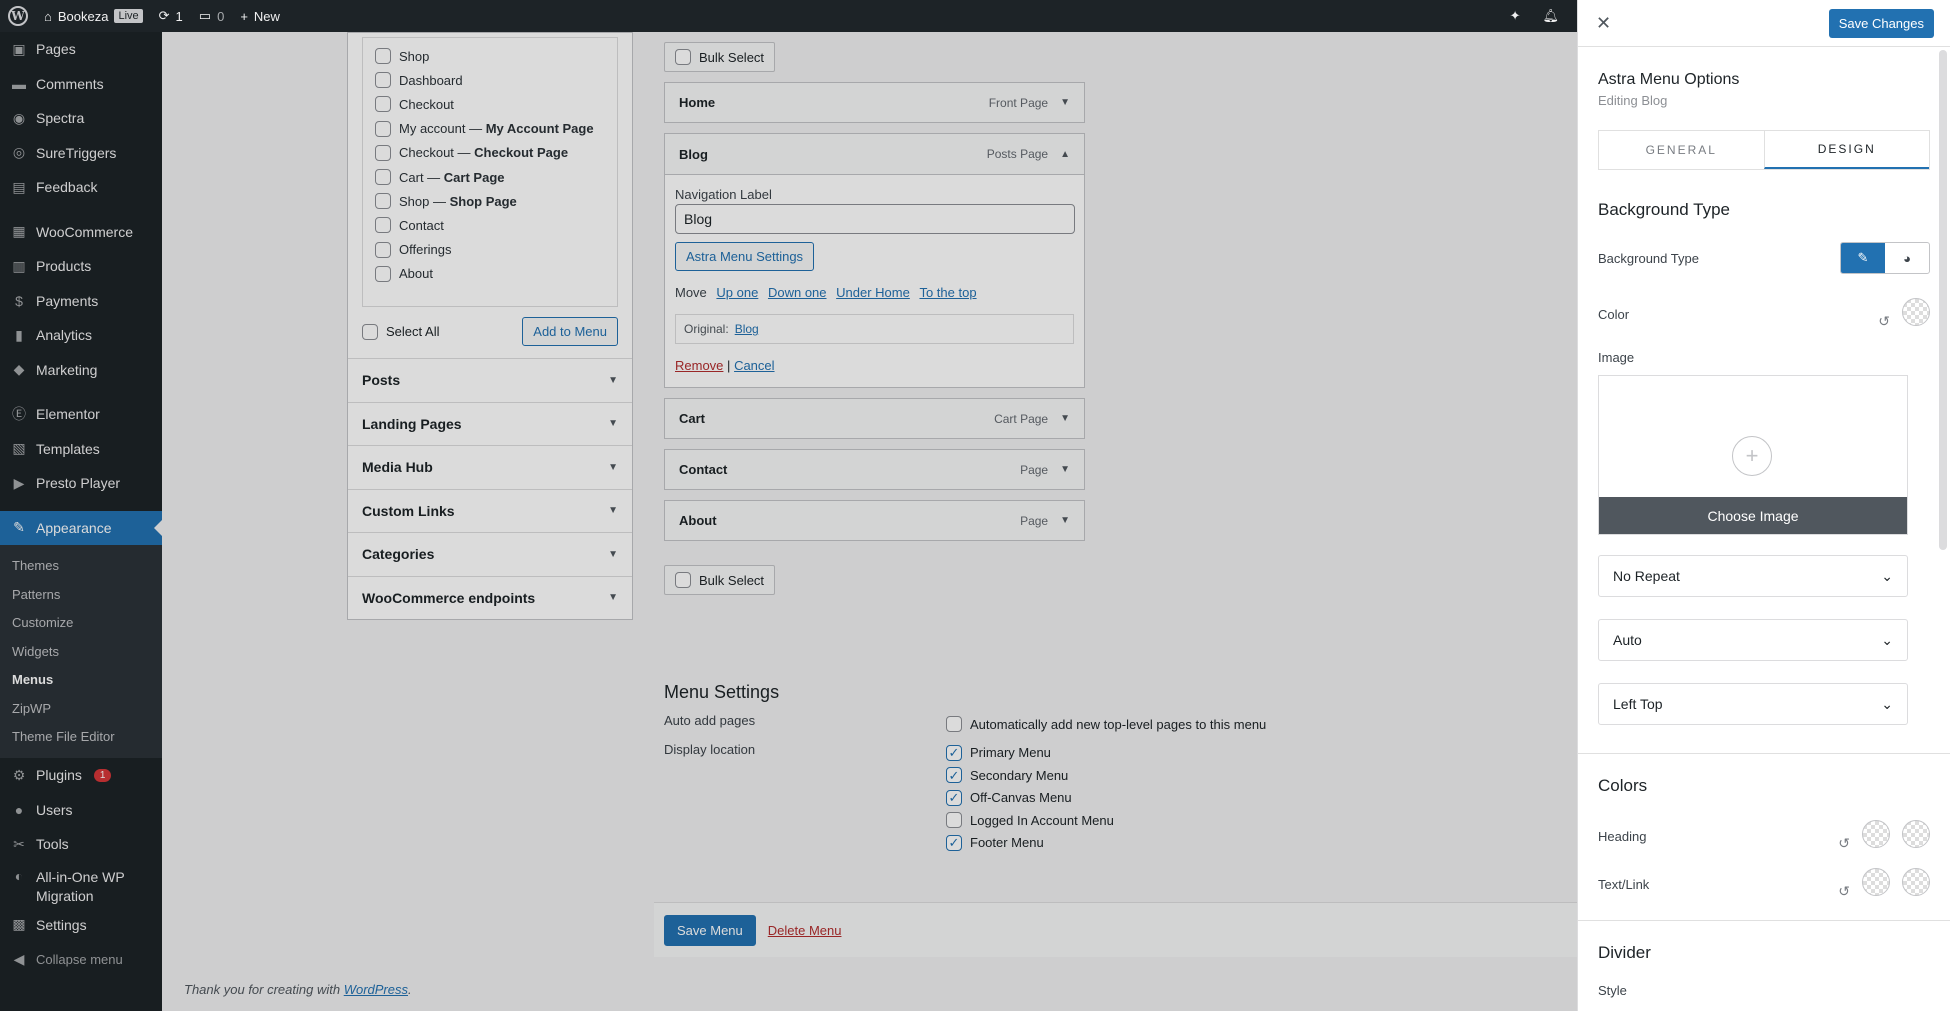  I want to click on page-option: My account — My Account Page, so click(490, 129).